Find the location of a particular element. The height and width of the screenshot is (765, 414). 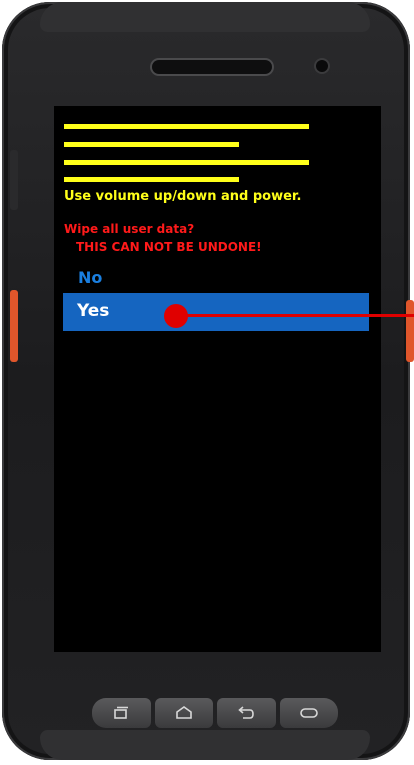

scan-button-left is located at coordinates (14, 326).